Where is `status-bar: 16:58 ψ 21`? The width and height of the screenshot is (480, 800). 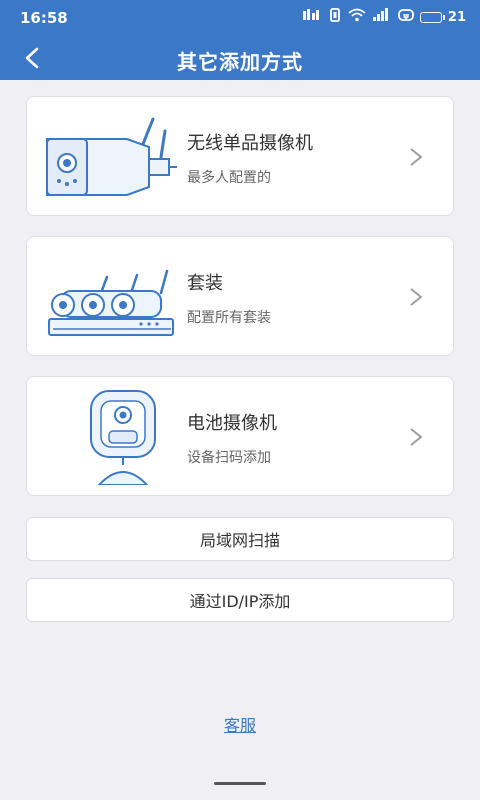
status-bar: 16:58 ψ 21 is located at coordinates (240, 18).